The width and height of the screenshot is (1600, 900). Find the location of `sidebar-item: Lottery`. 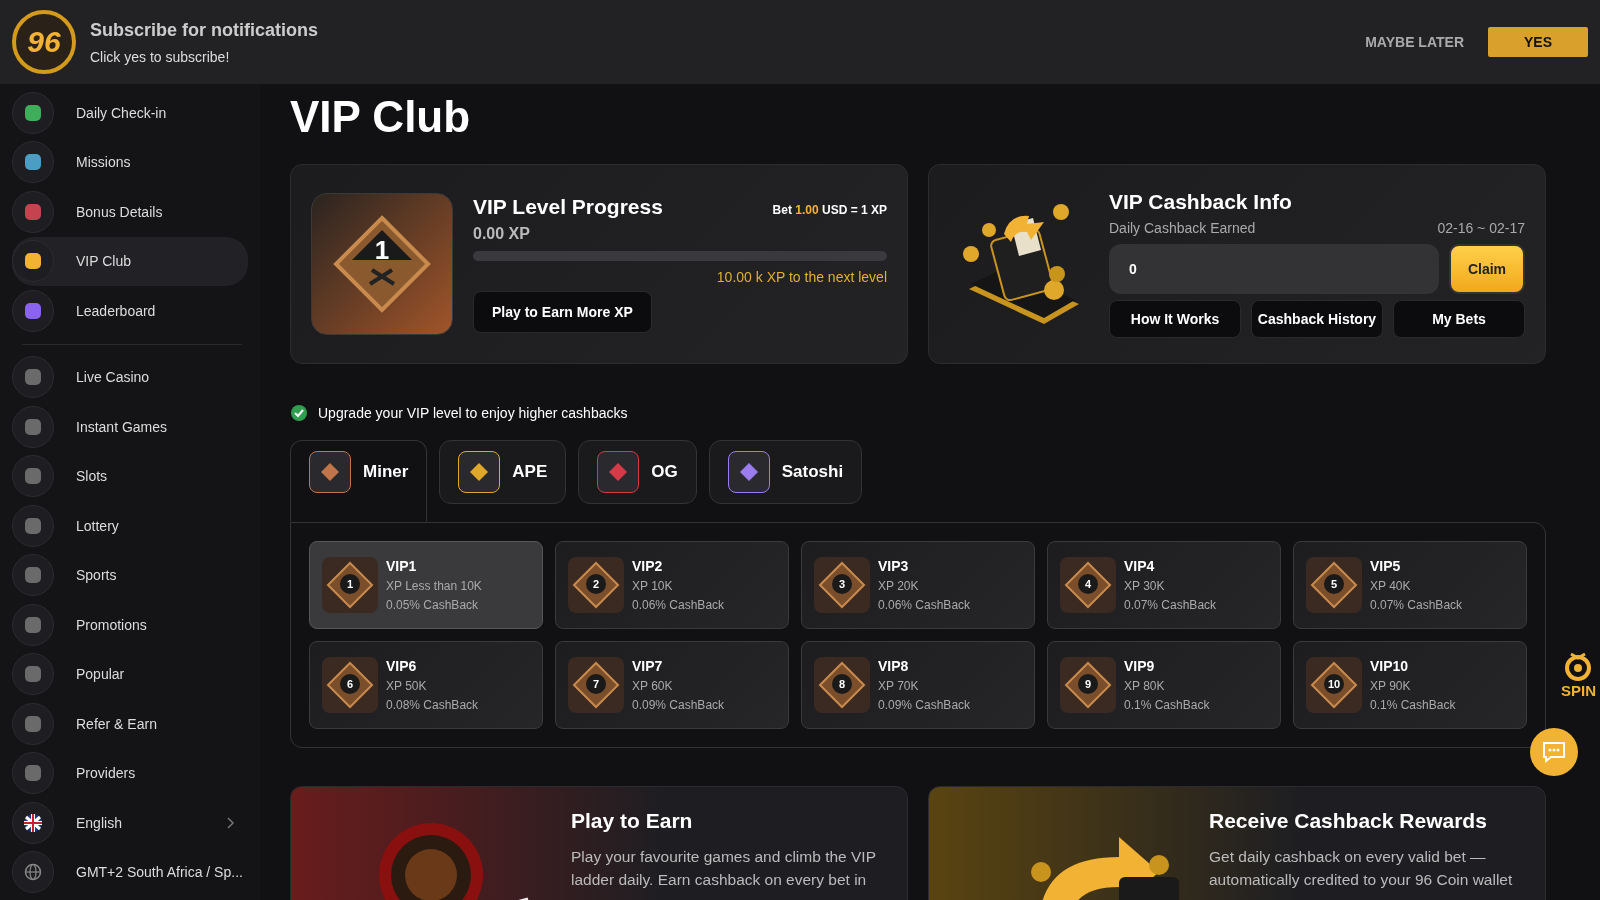

sidebar-item: Lottery is located at coordinates (130, 526).